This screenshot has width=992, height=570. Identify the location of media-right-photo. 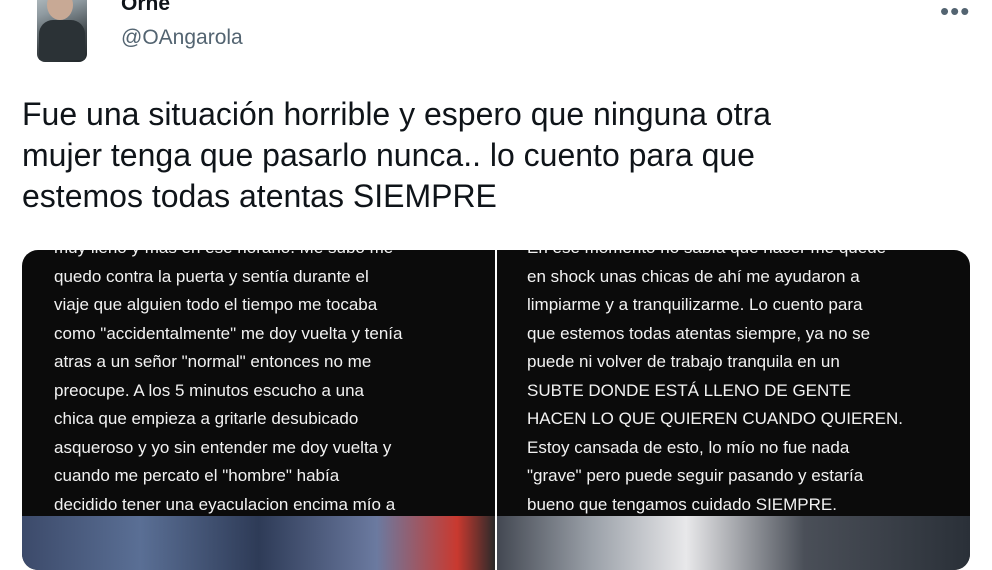
(733, 543).